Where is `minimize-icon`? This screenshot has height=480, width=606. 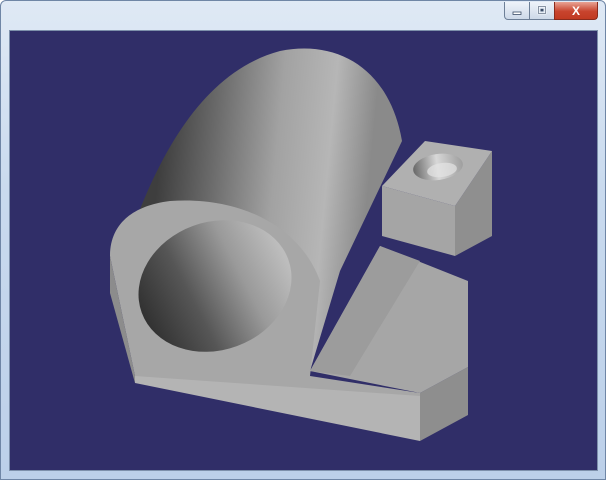
minimize-icon is located at coordinates (517, 13).